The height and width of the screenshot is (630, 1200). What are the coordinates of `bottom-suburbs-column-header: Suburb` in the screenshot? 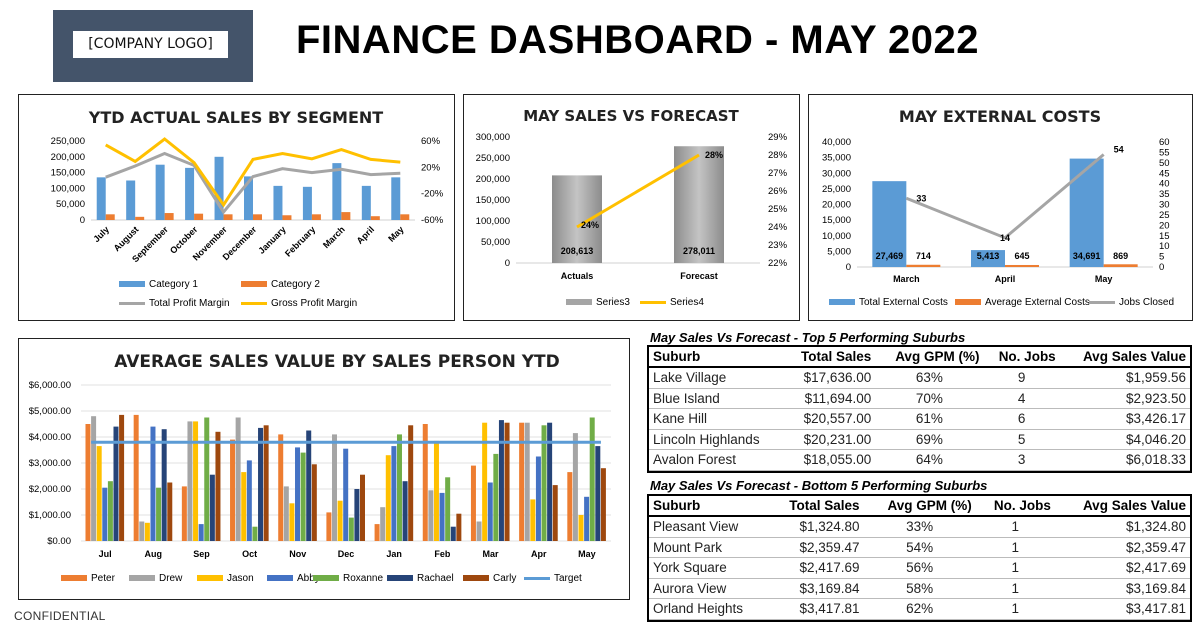 It's located at (709, 506).